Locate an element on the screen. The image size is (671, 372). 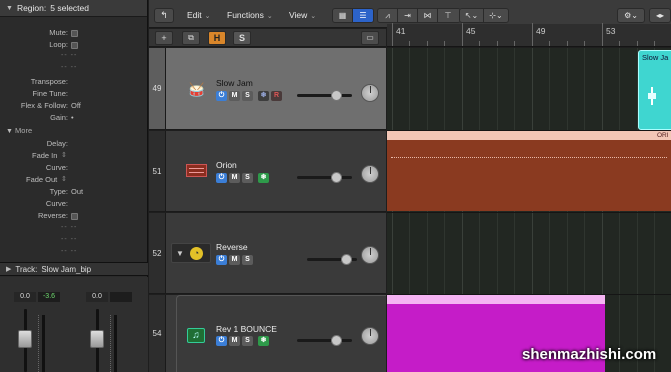
flex-icon: ⇥ is located at coordinates (408, 15).